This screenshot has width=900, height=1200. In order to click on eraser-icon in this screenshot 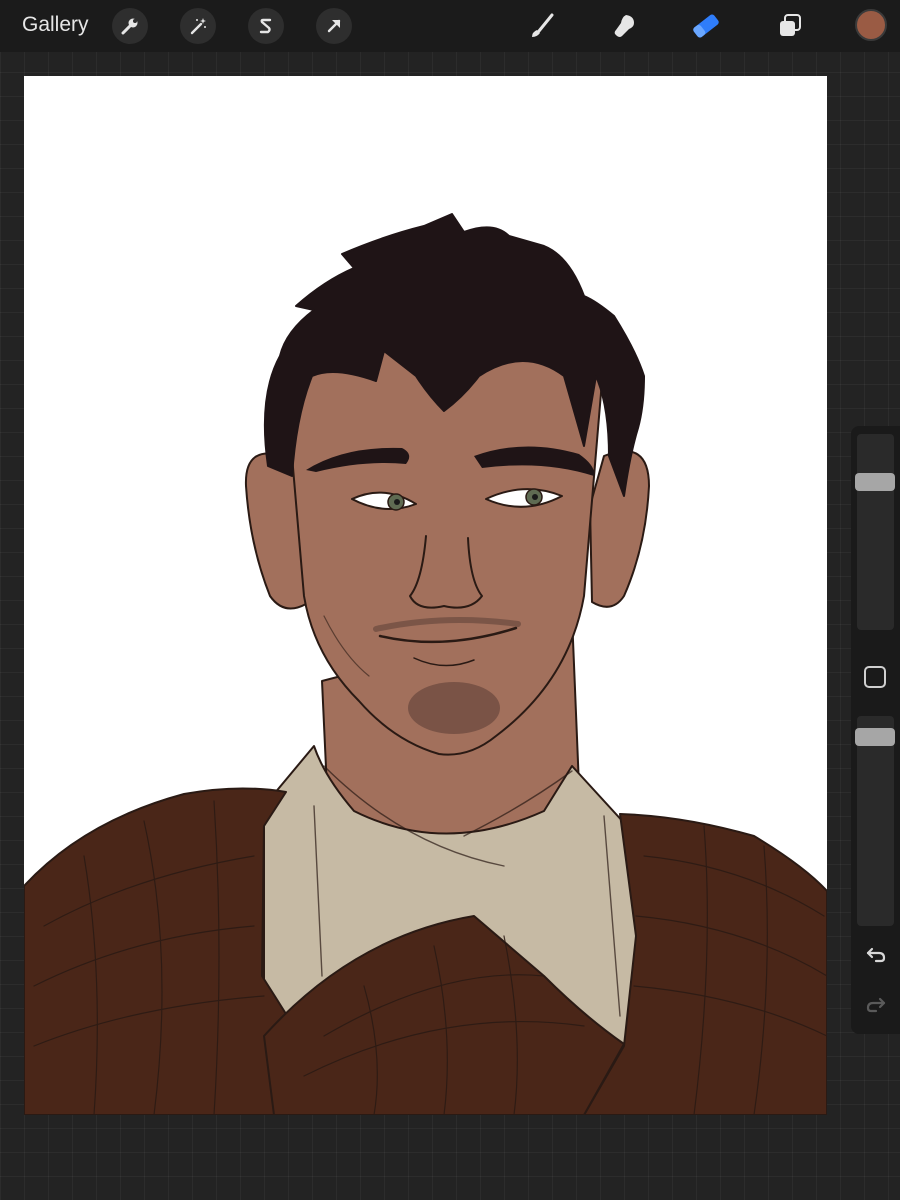, I will do `click(706, 26)`.